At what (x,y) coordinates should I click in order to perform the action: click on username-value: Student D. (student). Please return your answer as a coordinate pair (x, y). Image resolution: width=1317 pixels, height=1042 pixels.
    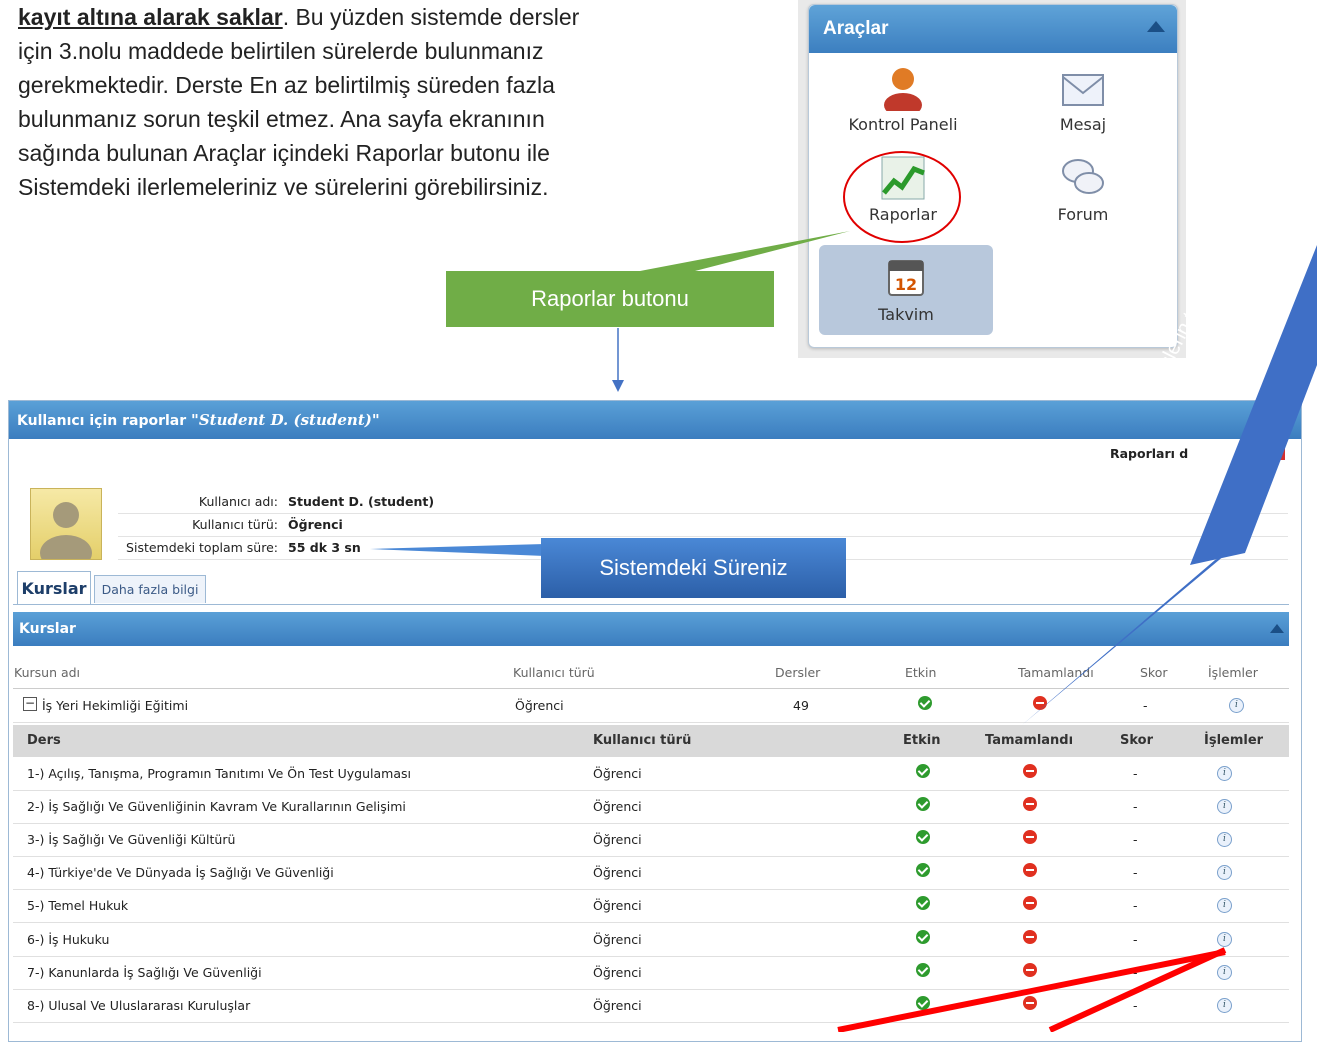
    Looking at the image, I should click on (361, 501).